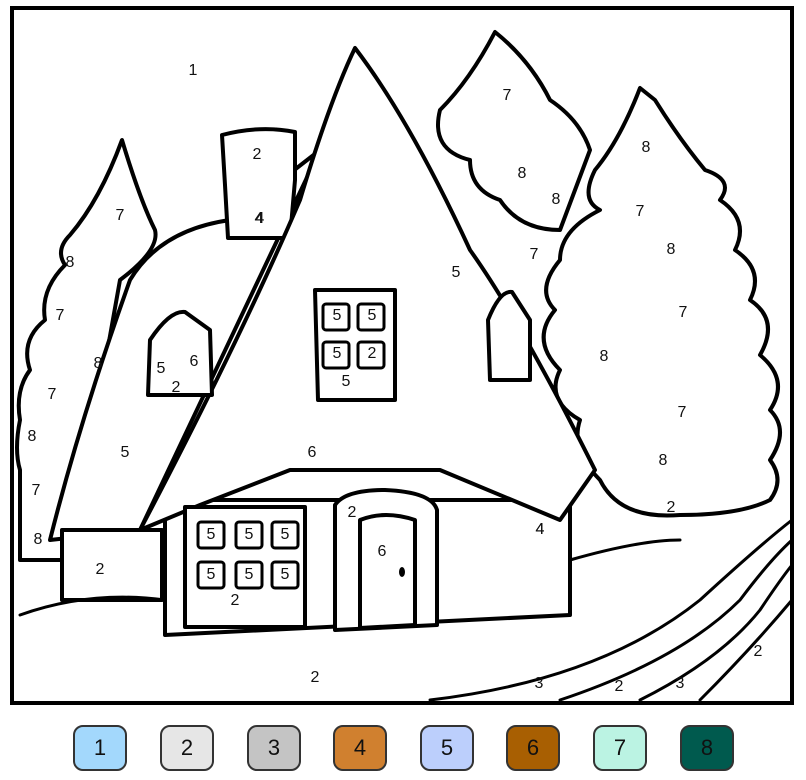 The width and height of the screenshot is (806, 780). I want to click on color-palette: 1 2 3 4 5 6 7 8, so click(403, 749).